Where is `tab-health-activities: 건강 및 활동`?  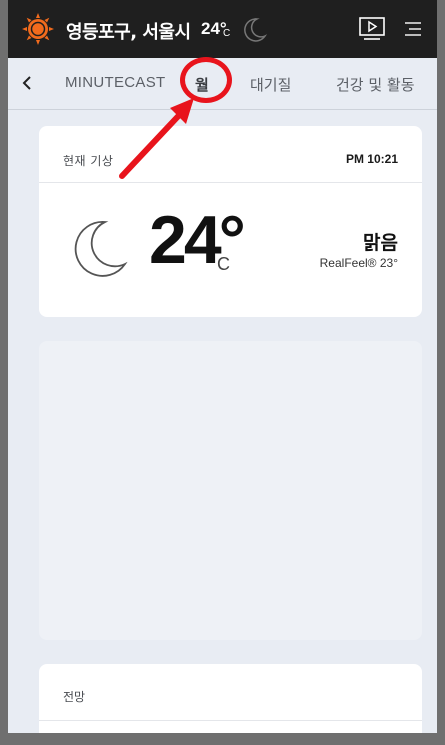 tab-health-activities: 건강 및 활동 is located at coordinates (375, 84).